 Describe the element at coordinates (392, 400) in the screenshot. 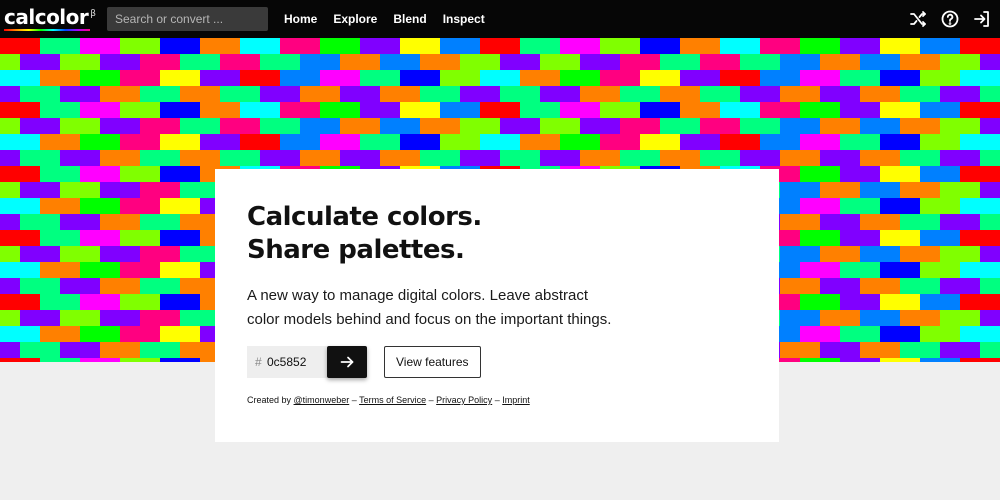

I see `terms-link: Terms of Service` at that location.